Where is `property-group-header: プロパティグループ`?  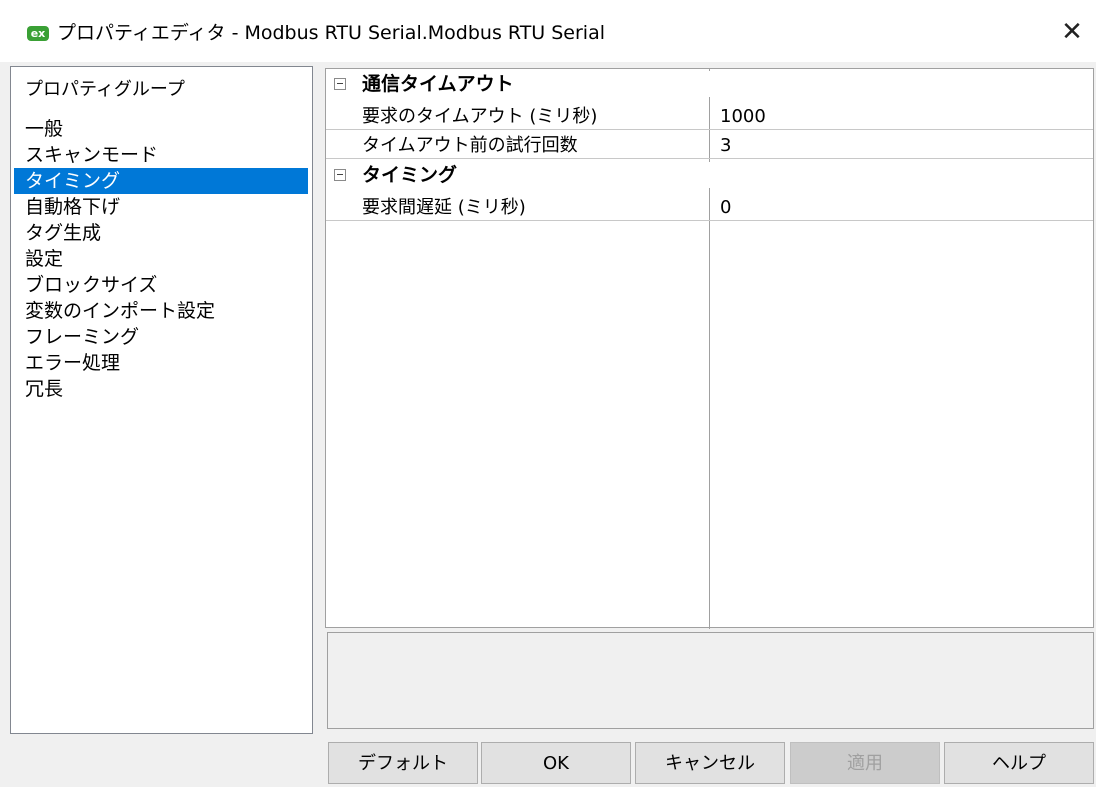
property-group-header: プロパティグループ is located at coordinates (105, 89).